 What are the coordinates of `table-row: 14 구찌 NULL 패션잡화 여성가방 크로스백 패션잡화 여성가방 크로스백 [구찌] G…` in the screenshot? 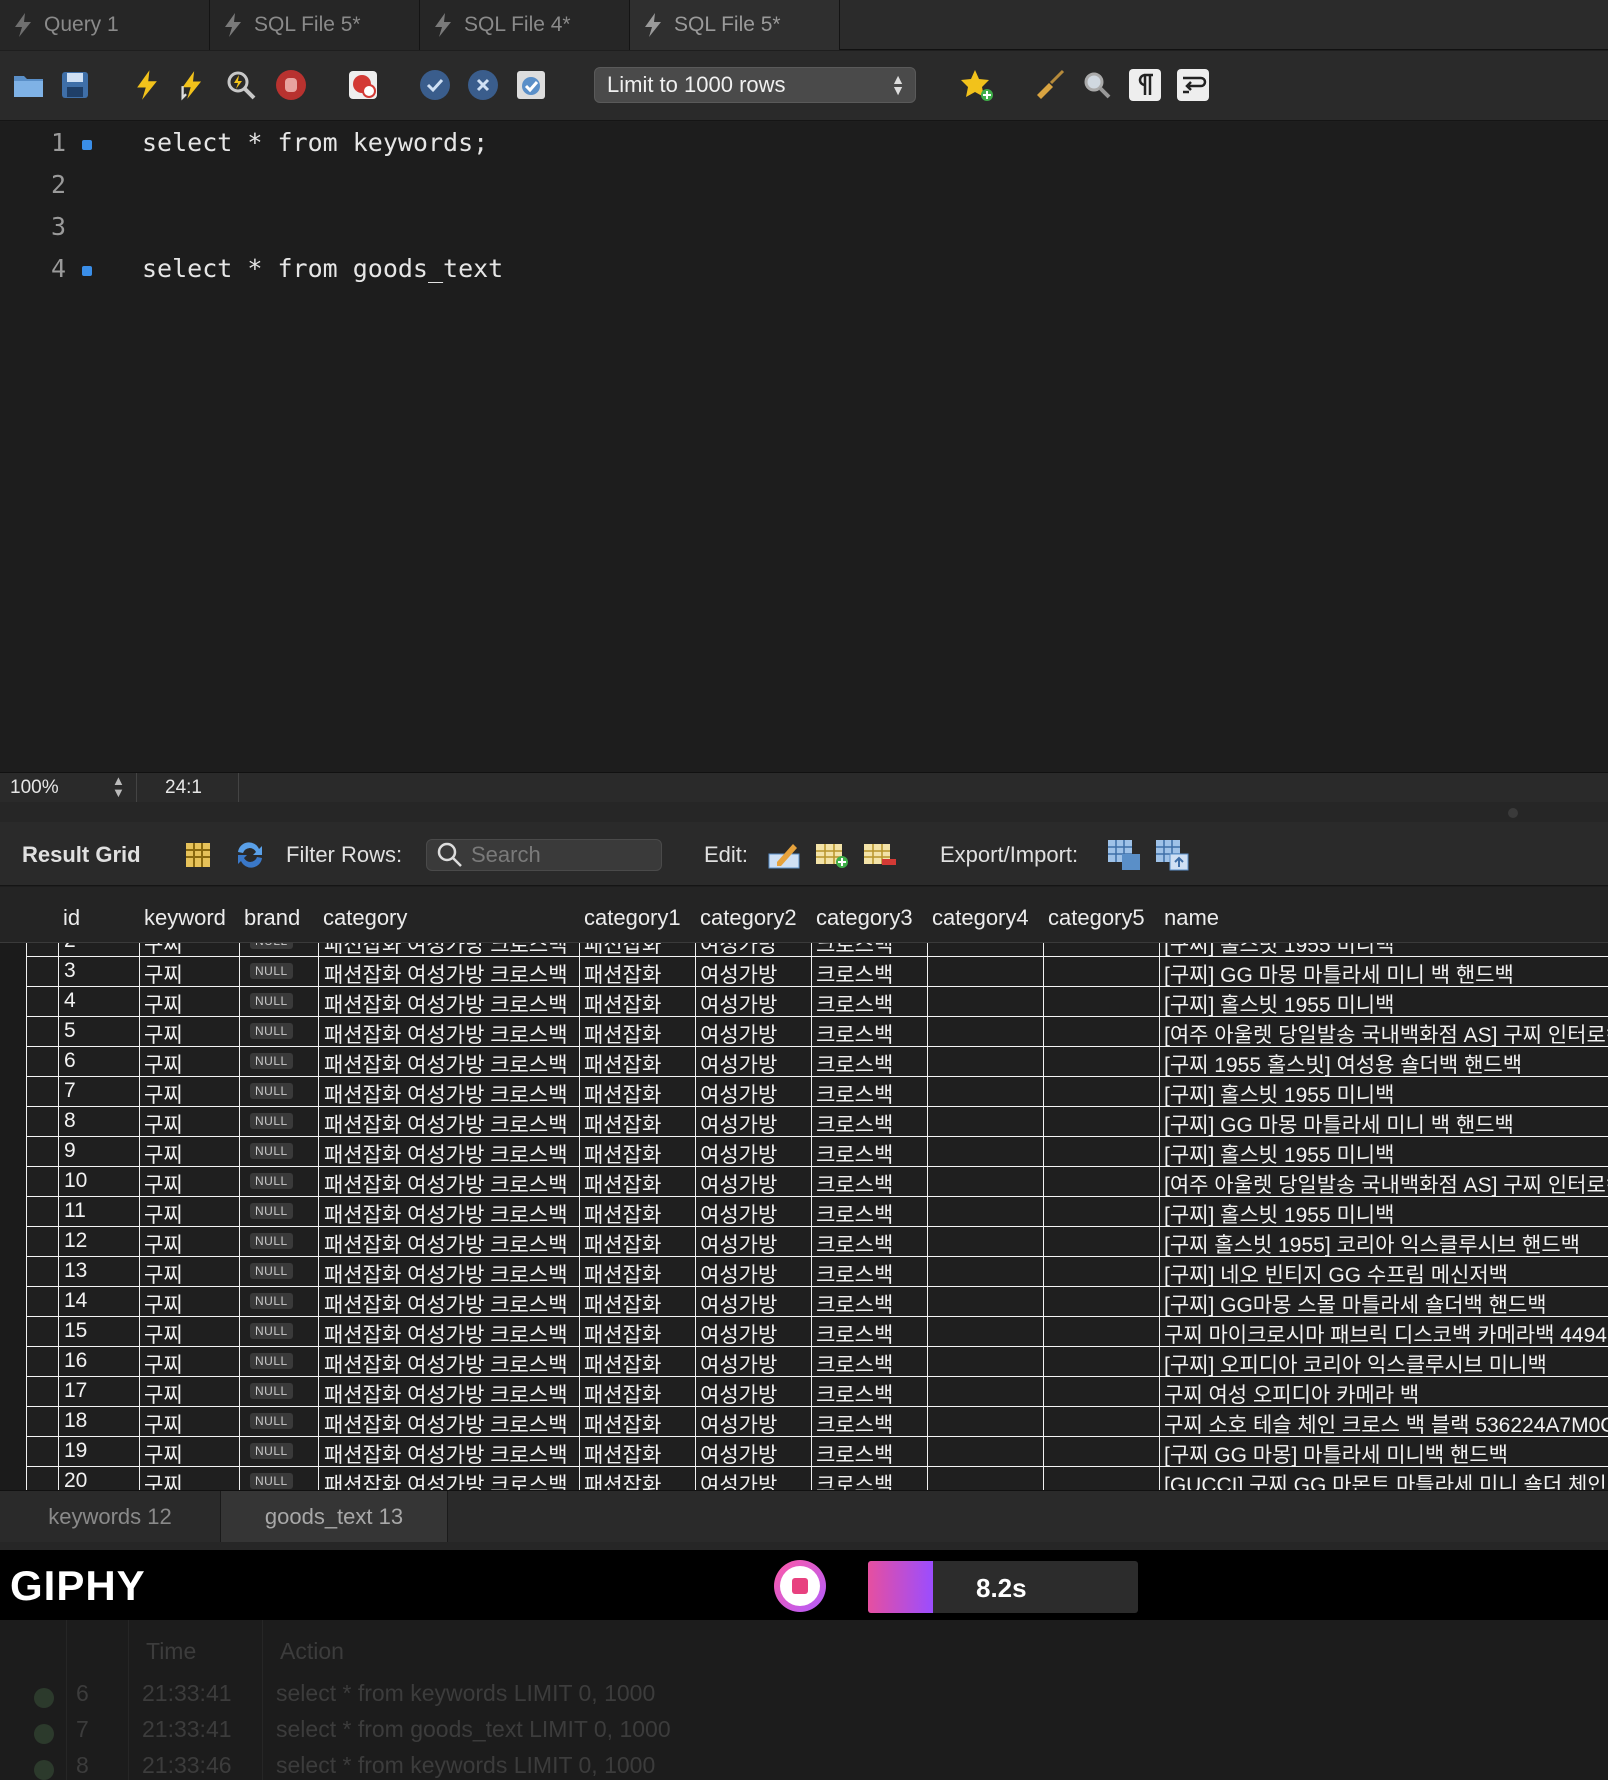 It's located at (804, 1302).